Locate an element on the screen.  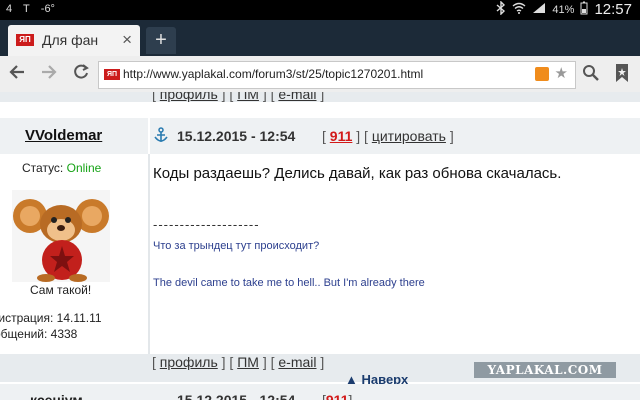
message-count: общений: 4338 is located at coordinates (39, 334).